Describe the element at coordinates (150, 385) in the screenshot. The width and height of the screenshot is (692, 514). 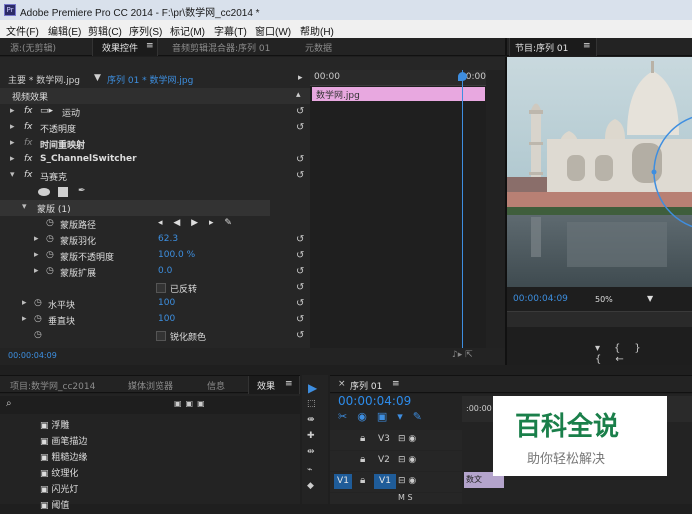
I see `tab-media-browser: 媒体浏览器` at that location.